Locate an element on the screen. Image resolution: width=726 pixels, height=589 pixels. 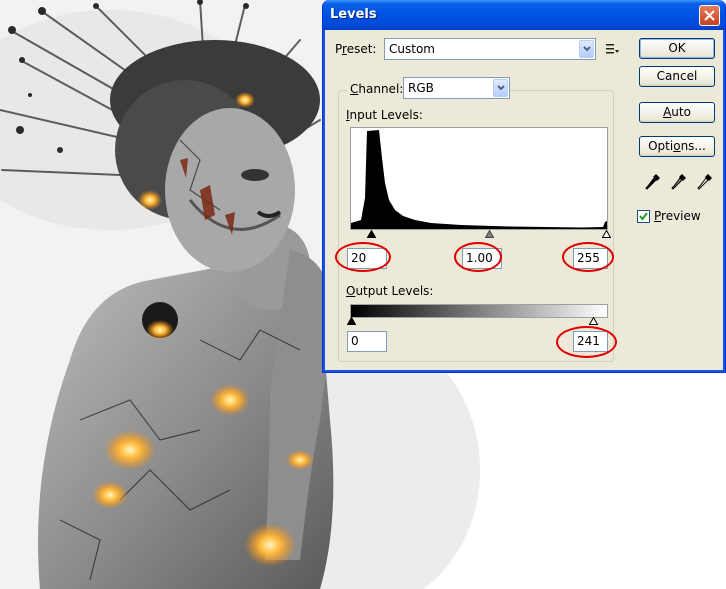
input-gamma-slider is located at coordinates (489, 234).